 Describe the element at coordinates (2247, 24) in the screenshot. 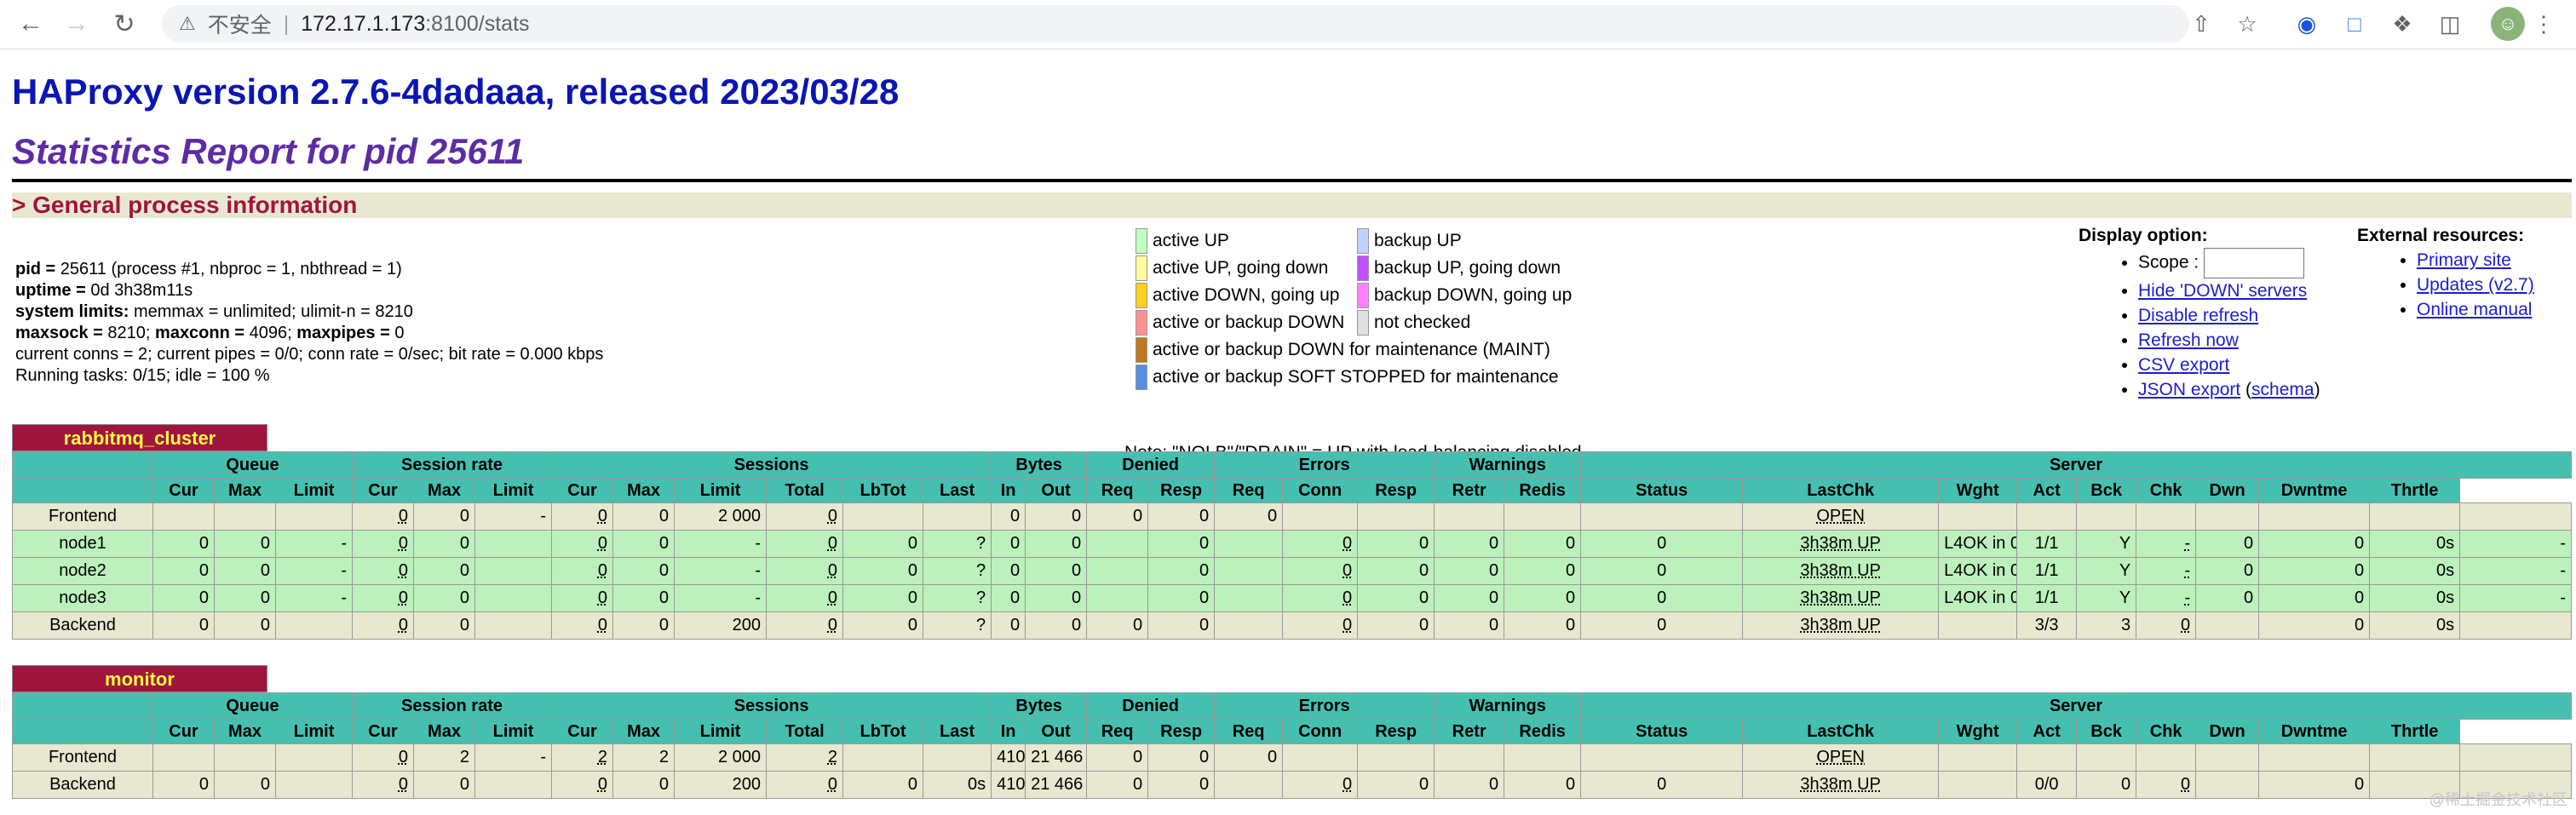

I see `bookmark-star-icon: ☆` at that location.